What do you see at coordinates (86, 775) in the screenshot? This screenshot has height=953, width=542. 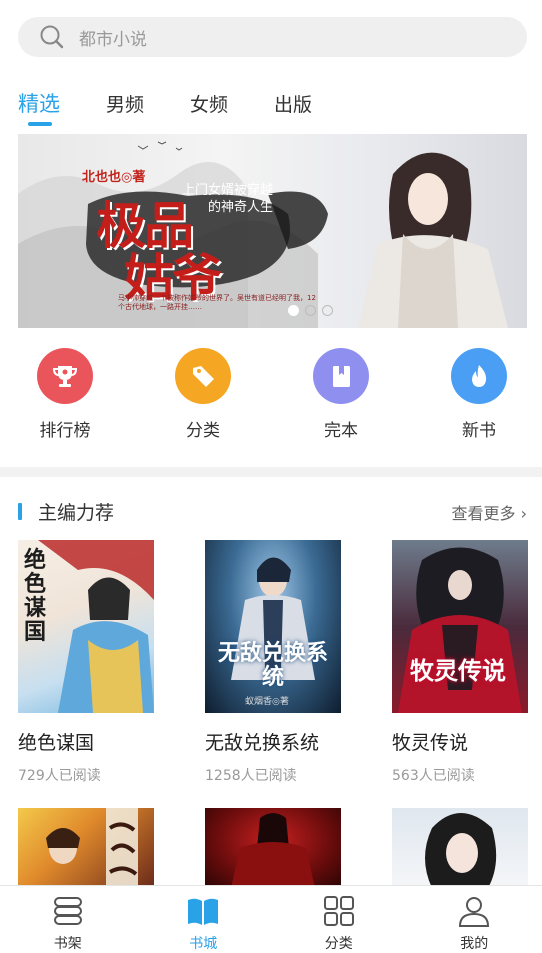 I see `book-reads: 729人已阅读` at bounding box center [86, 775].